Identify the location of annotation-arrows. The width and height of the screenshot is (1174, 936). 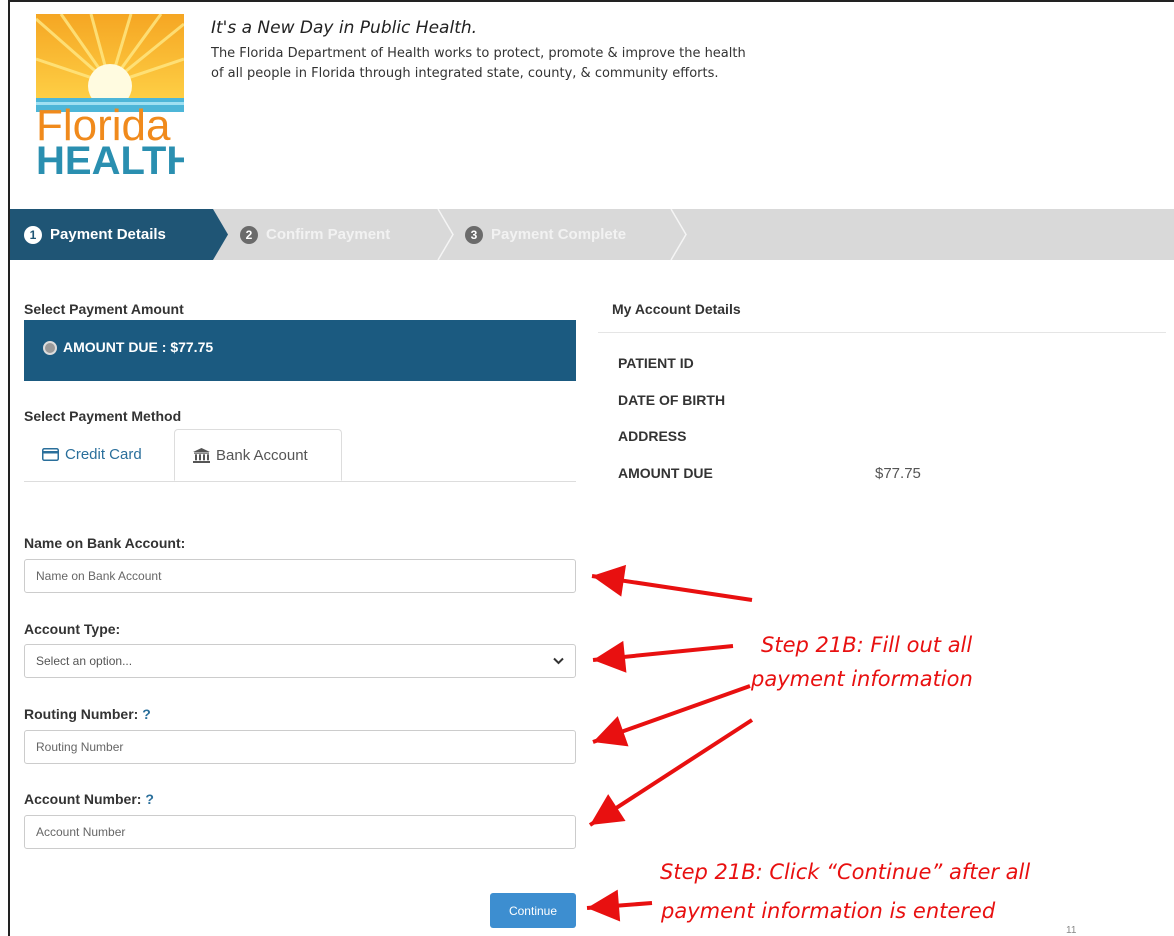
(670, 743).